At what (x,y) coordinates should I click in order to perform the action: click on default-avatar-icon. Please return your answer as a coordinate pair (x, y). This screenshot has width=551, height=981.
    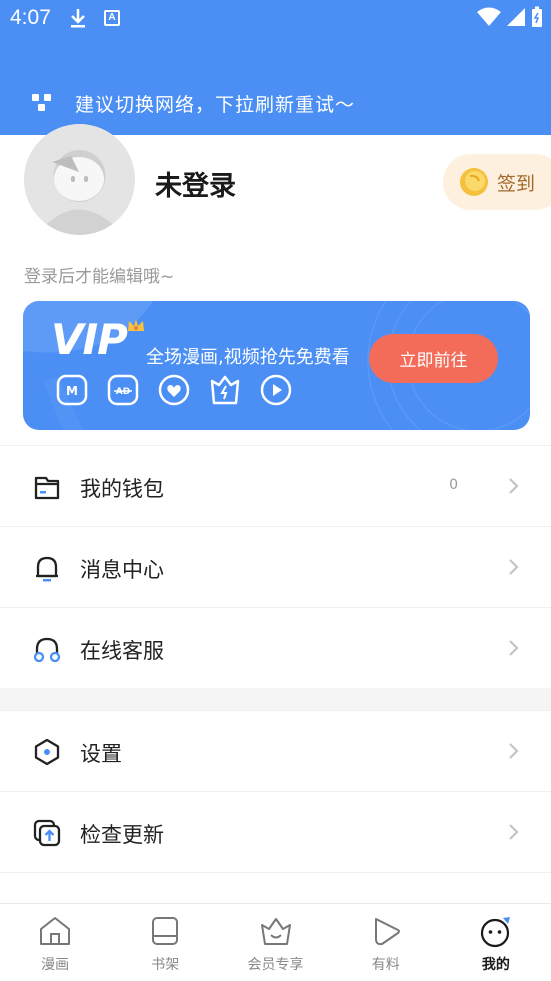
    Looking at the image, I should click on (79, 179).